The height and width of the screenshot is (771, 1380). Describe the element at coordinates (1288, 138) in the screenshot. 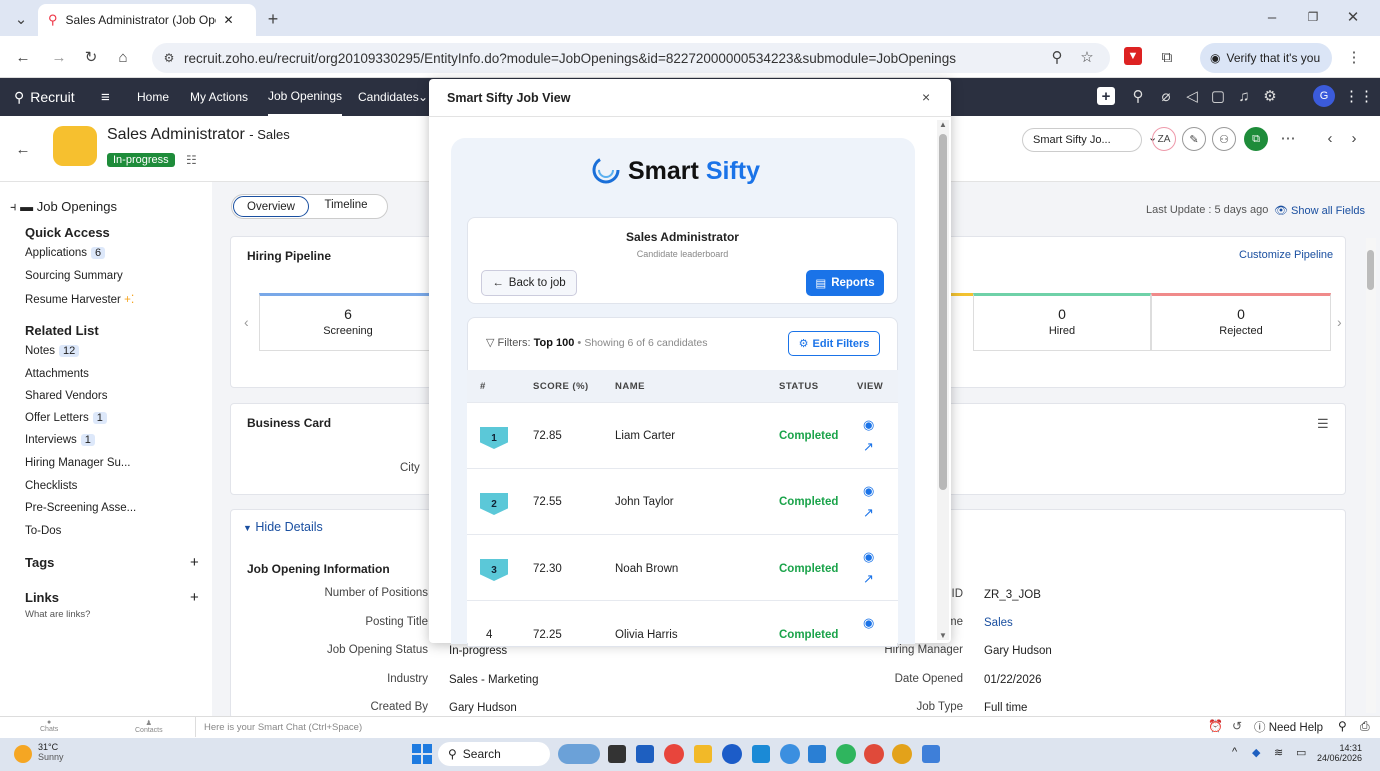

I see `more-icon: ⋯` at that location.